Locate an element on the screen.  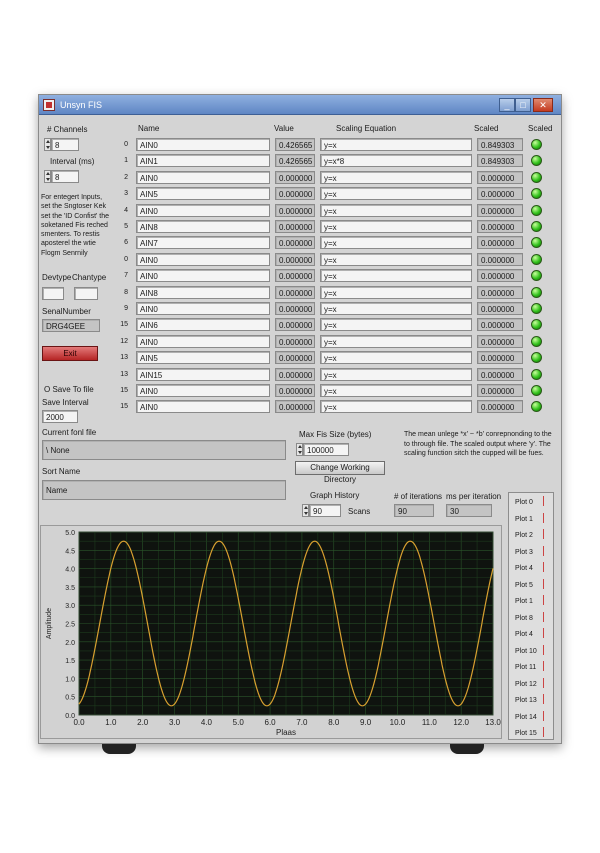
save-to-file-checkbox: O Save To file is located at coordinates (69, 389).